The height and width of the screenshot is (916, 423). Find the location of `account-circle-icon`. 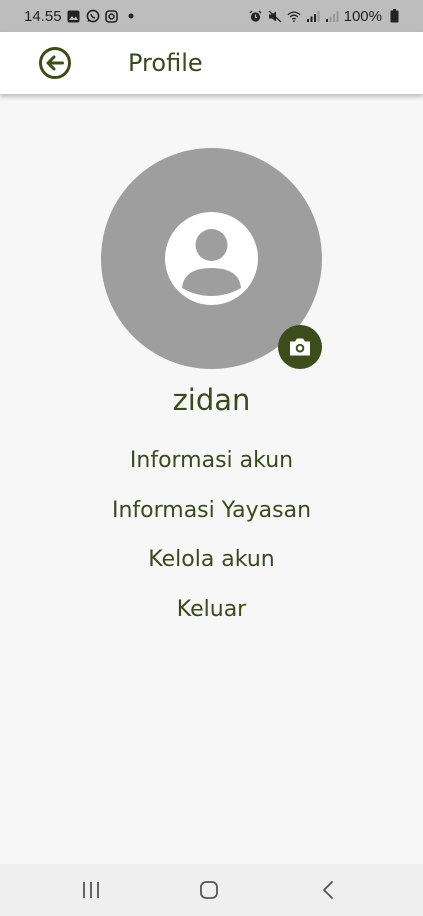

account-circle-icon is located at coordinates (211, 258).